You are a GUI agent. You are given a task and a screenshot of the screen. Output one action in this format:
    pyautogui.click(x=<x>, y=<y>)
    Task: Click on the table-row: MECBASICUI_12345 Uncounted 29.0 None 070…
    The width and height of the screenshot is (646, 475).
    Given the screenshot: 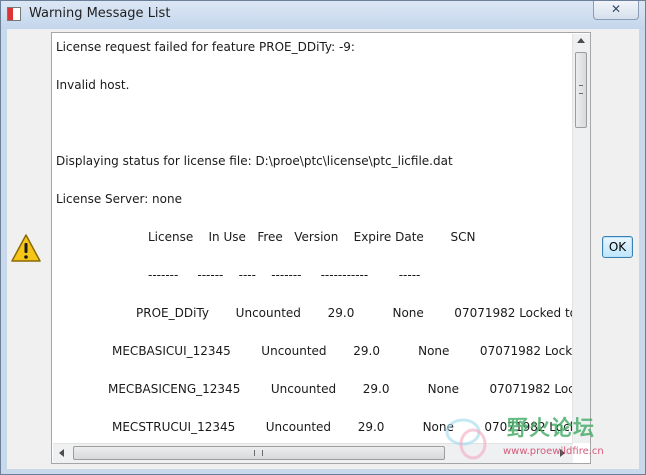 What is the action you would take?
    pyautogui.click(x=351, y=351)
    